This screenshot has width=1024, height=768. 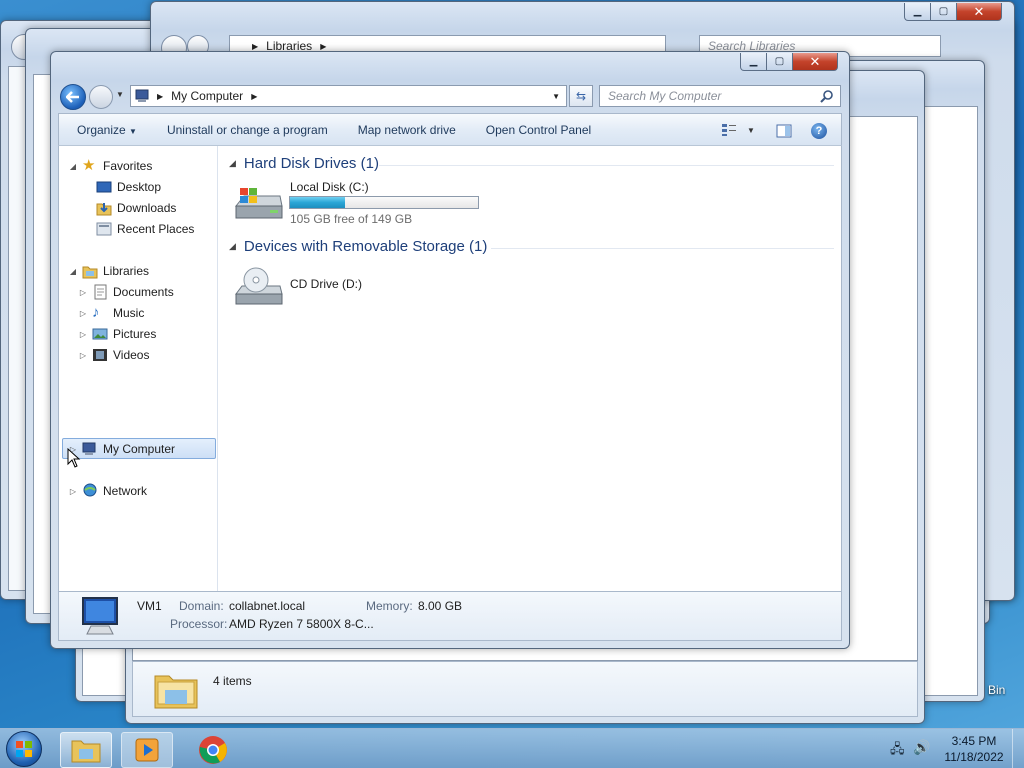 I want to click on organize-button: Organize ▼, so click(x=107, y=130).